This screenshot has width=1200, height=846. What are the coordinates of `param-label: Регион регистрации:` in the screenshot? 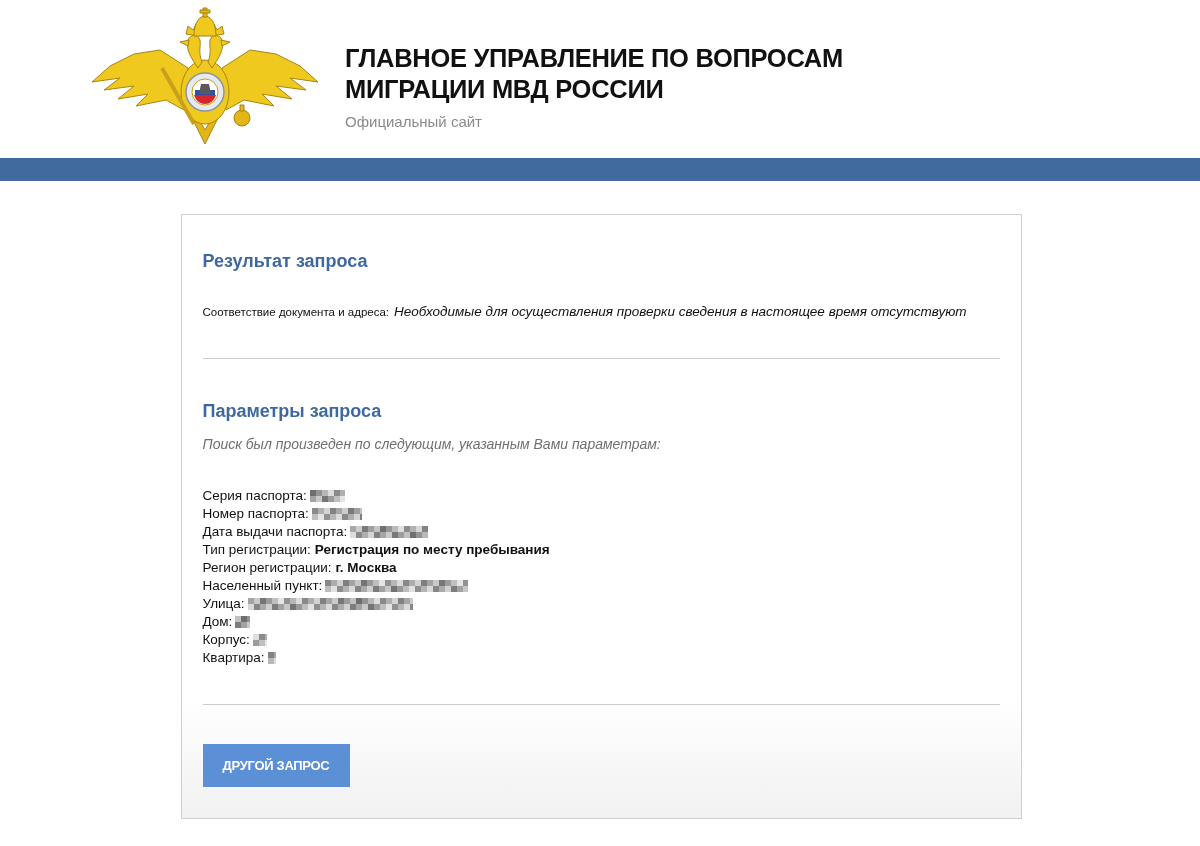 It's located at (267, 568).